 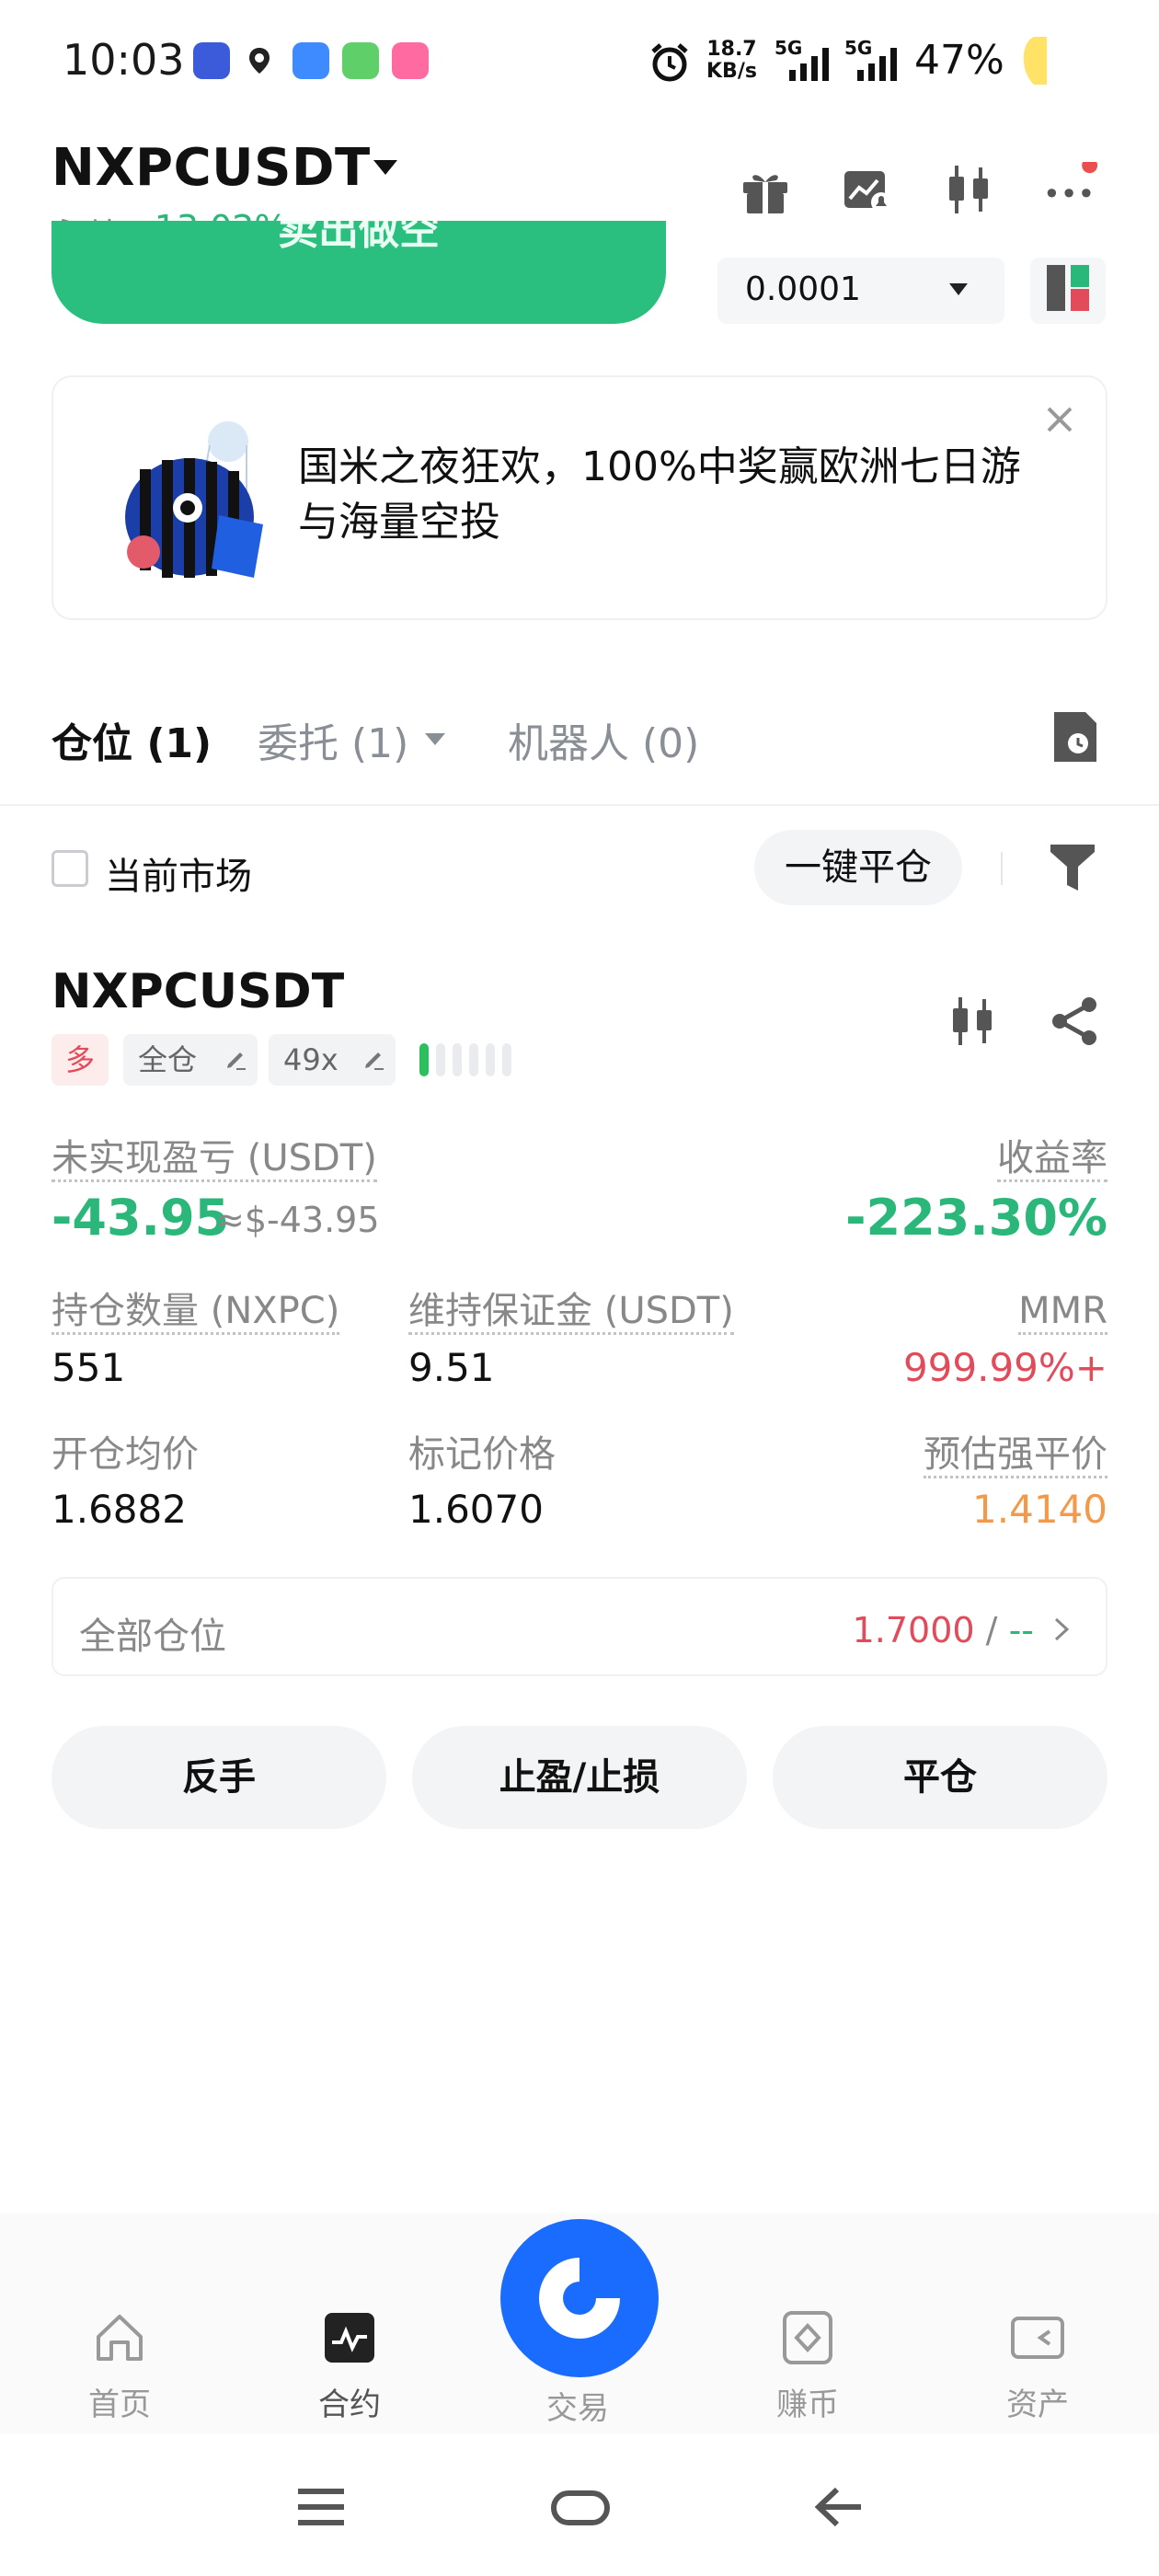 I want to click on home-icon, so click(x=120, y=2338).